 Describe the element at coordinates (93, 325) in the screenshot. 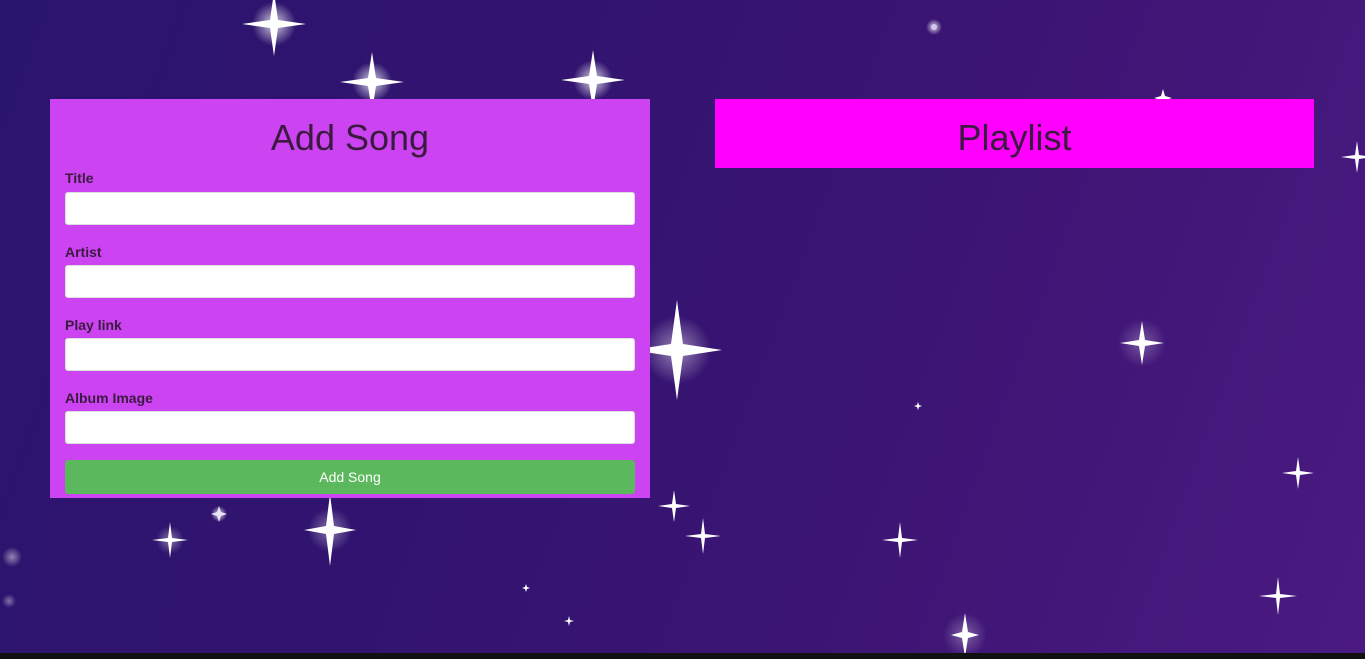

I see `play-link-label: Play link` at that location.